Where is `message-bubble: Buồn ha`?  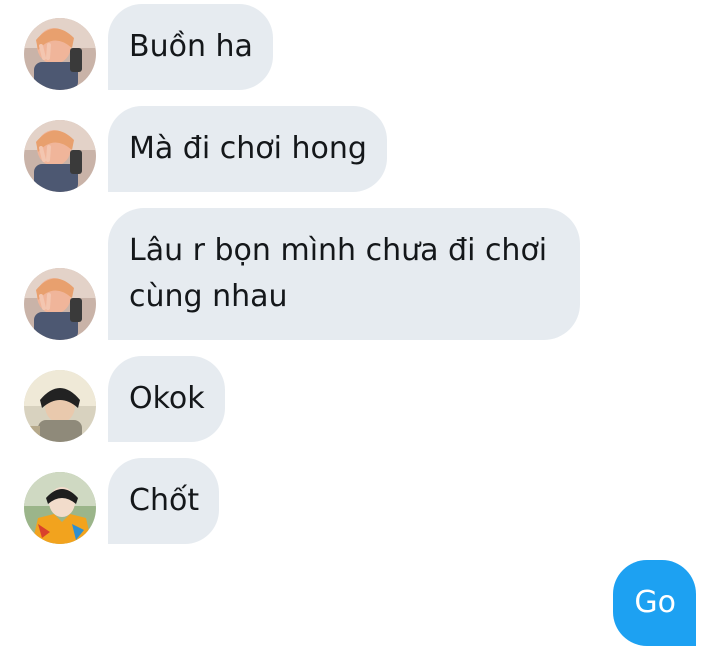
message-bubble: Buồn ha is located at coordinates (190, 47).